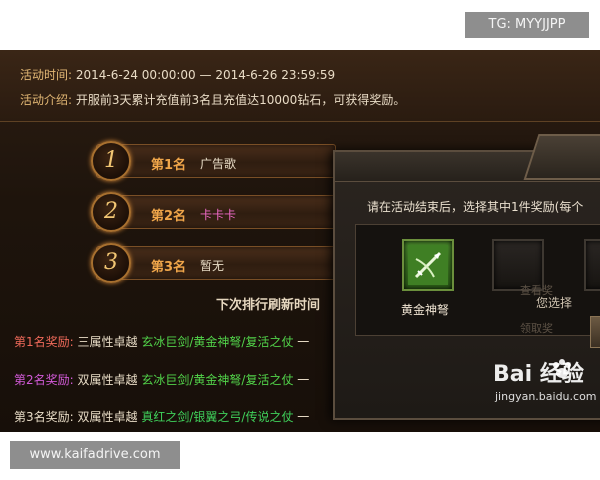 Image resolution: width=600 pixels, height=480 pixels. What do you see at coordinates (217, 342) in the screenshot?
I see `reward-items-1: 玄冰巨剑/黄金神弩/复活之仗` at bounding box center [217, 342].